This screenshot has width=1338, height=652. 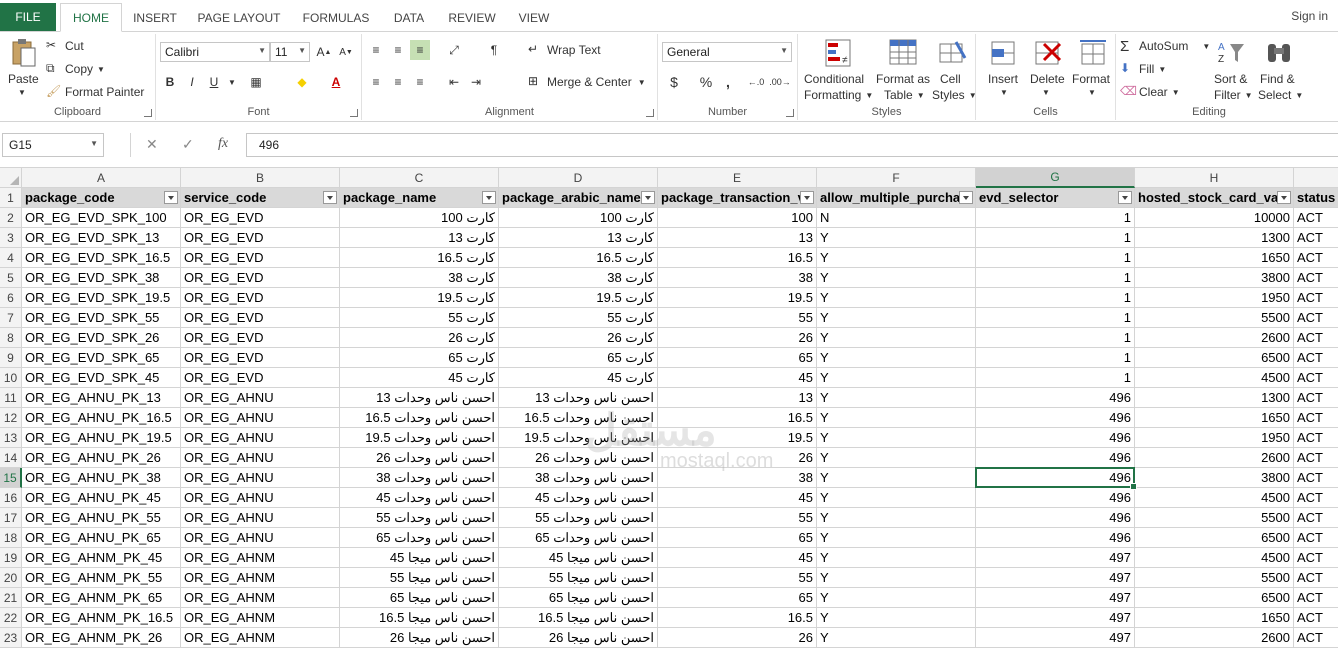 What do you see at coordinates (214, 82) in the screenshot?
I see `underline-button: U` at bounding box center [214, 82].